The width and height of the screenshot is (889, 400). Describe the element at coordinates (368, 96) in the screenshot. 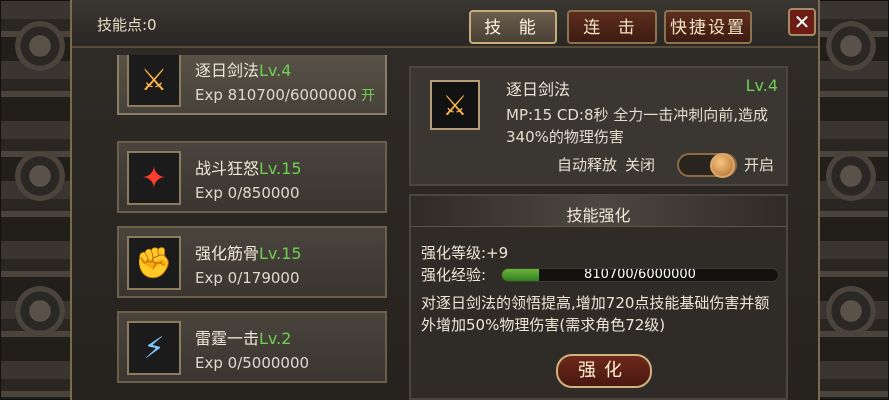

I see `skill-status-flag: 开` at that location.